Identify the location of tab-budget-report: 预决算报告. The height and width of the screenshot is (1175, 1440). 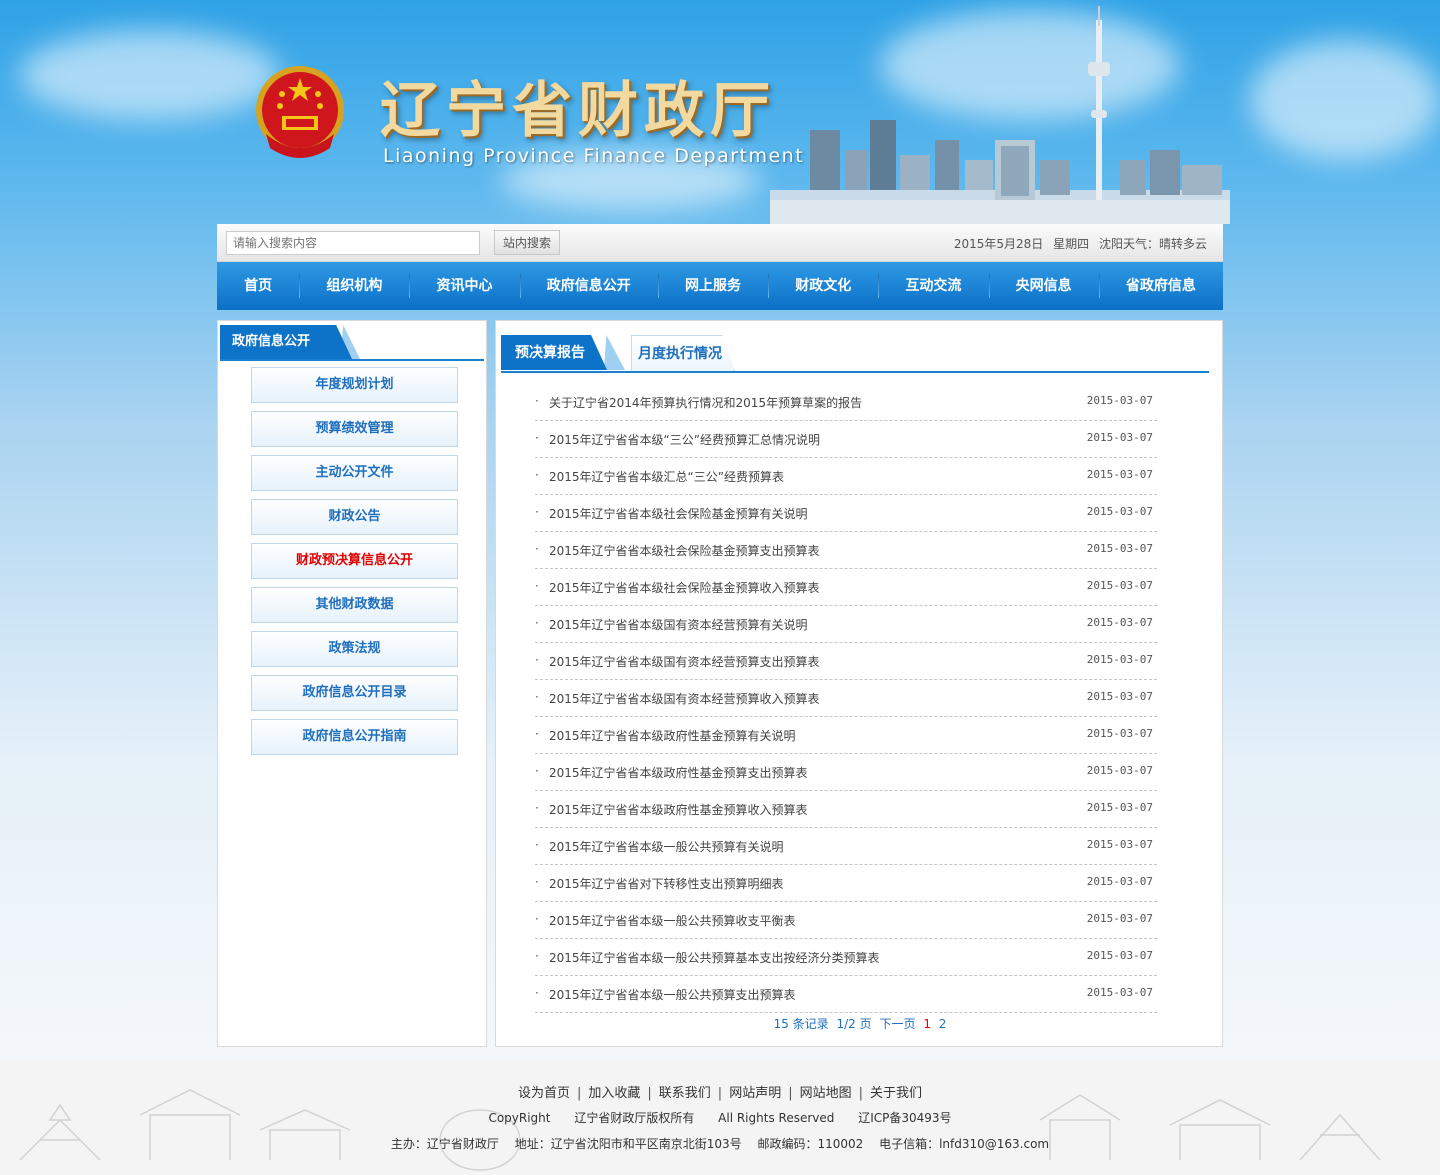
(554, 352).